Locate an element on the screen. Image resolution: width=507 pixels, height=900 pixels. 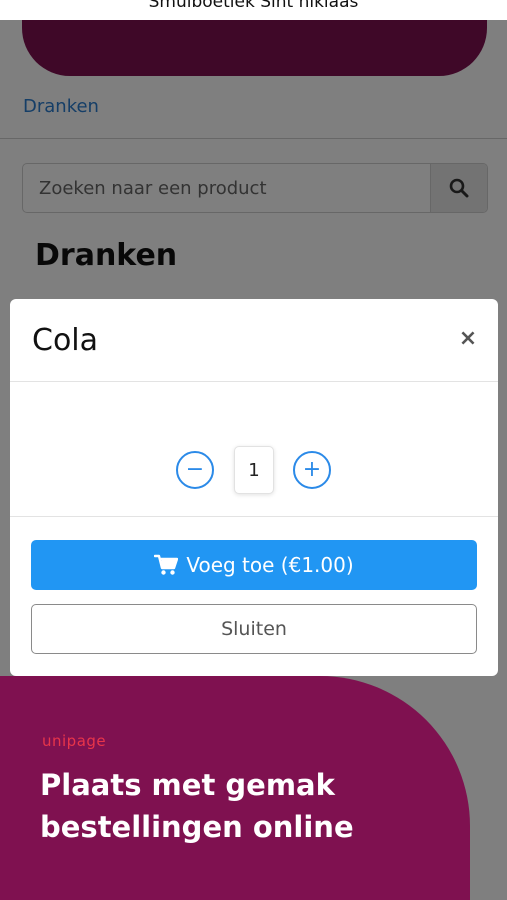
unipage-logo: unipage is located at coordinates (74, 741).